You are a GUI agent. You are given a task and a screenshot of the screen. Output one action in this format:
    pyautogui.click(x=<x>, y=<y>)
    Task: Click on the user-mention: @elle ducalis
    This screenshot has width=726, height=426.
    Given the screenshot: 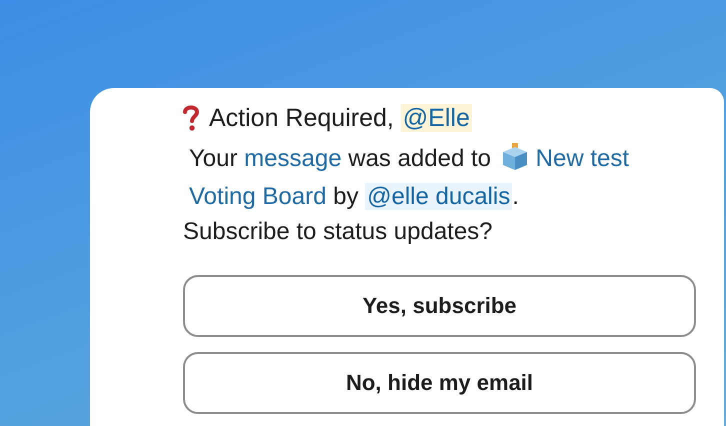 What is the action you would take?
    pyautogui.click(x=438, y=196)
    